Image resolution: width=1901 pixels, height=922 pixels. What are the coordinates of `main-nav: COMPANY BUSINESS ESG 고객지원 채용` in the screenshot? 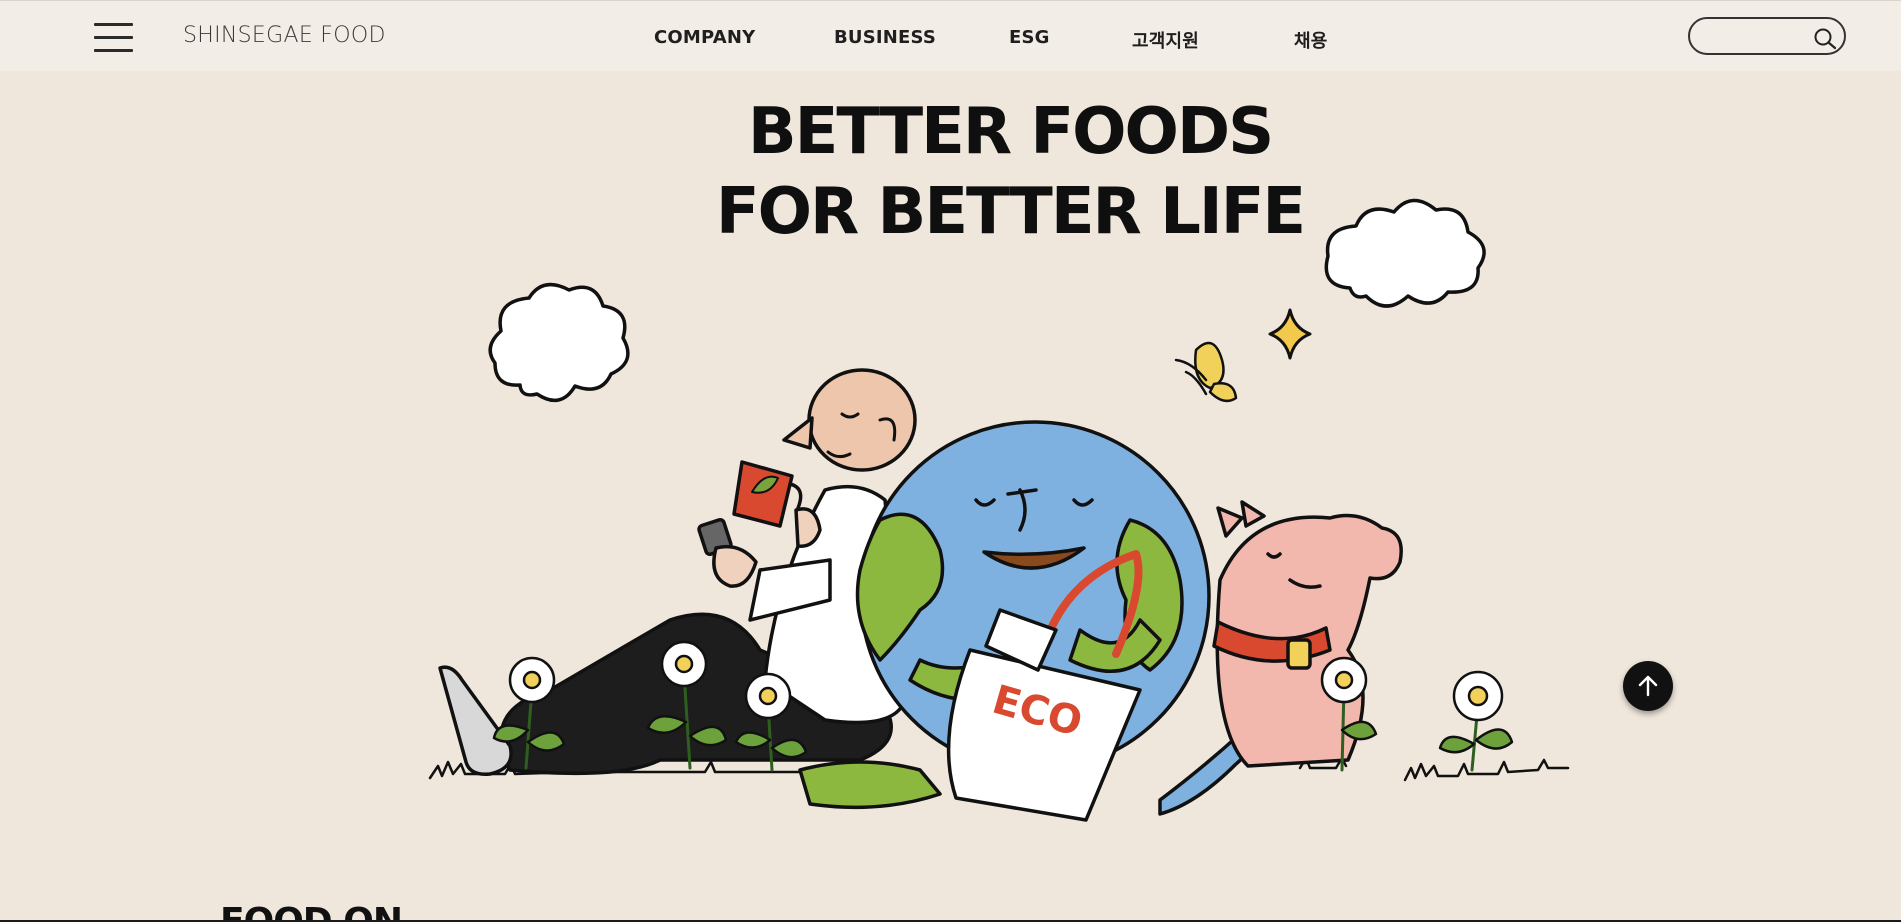 It's located at (950, 40).